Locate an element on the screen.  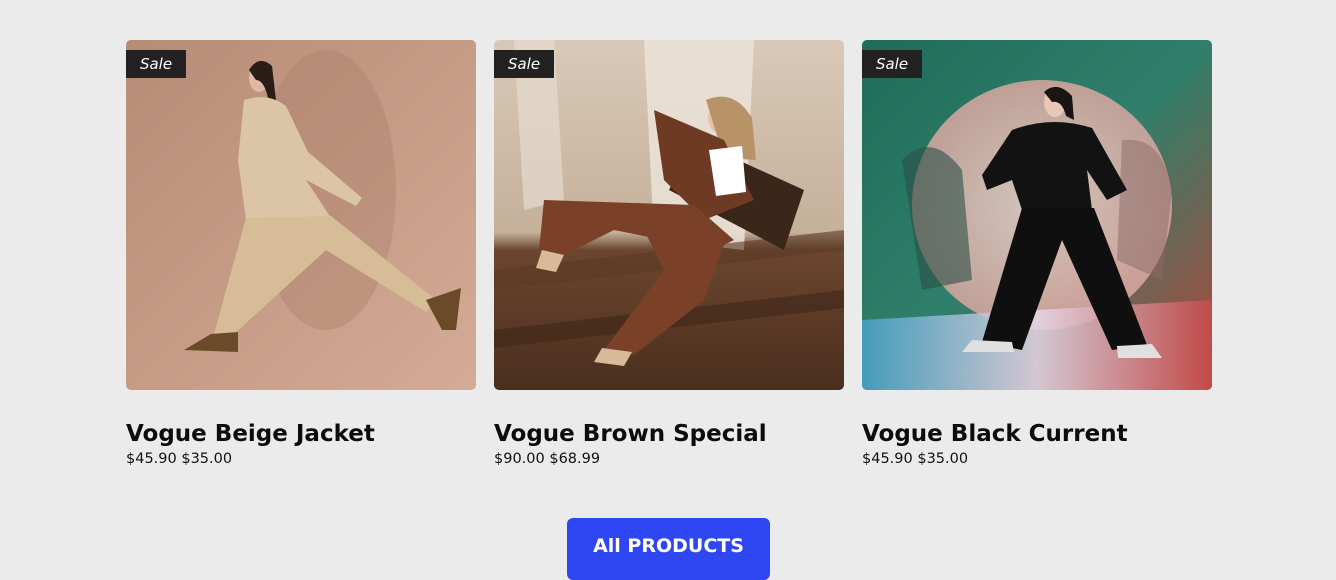
product-name: Vogue Beige Jacket is located at coordinates (301, 434).